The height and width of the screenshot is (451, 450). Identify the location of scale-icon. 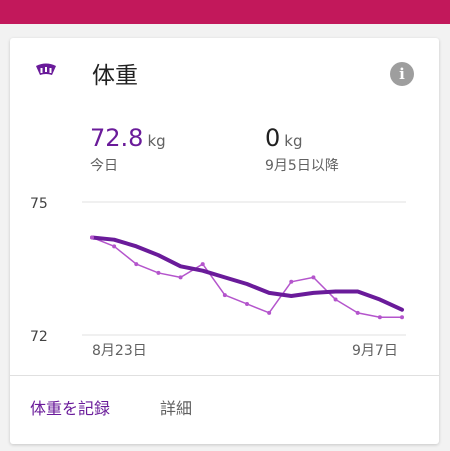
(46, 69).